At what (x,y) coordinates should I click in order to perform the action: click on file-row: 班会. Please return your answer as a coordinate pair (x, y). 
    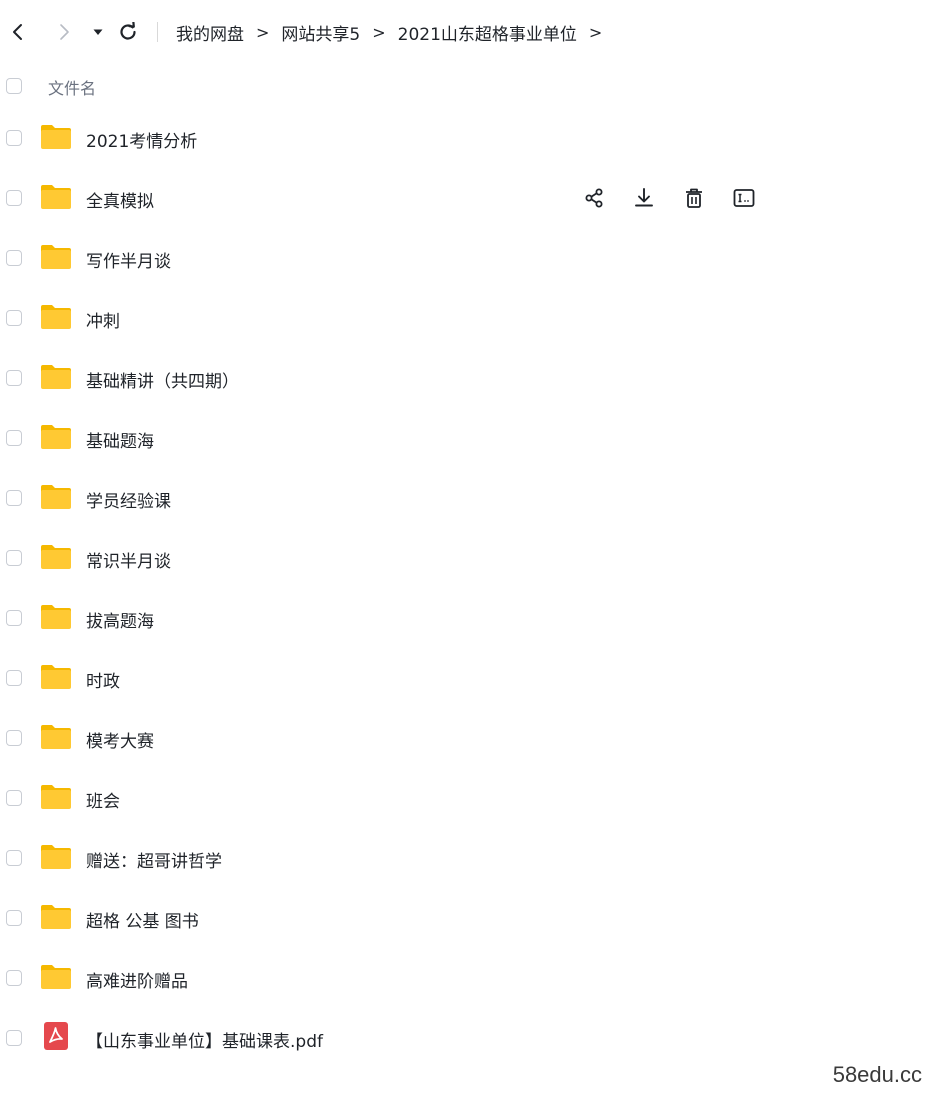
    Looking at the image, I should click on (472, 798).